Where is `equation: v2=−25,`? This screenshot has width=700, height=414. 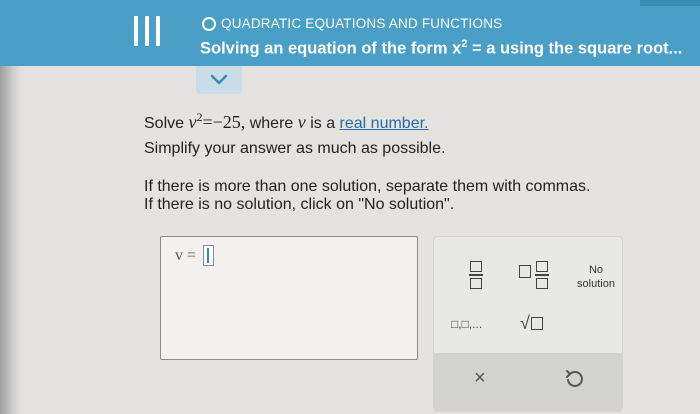 equation: v2=−25, is located at coordinates (217, 121).